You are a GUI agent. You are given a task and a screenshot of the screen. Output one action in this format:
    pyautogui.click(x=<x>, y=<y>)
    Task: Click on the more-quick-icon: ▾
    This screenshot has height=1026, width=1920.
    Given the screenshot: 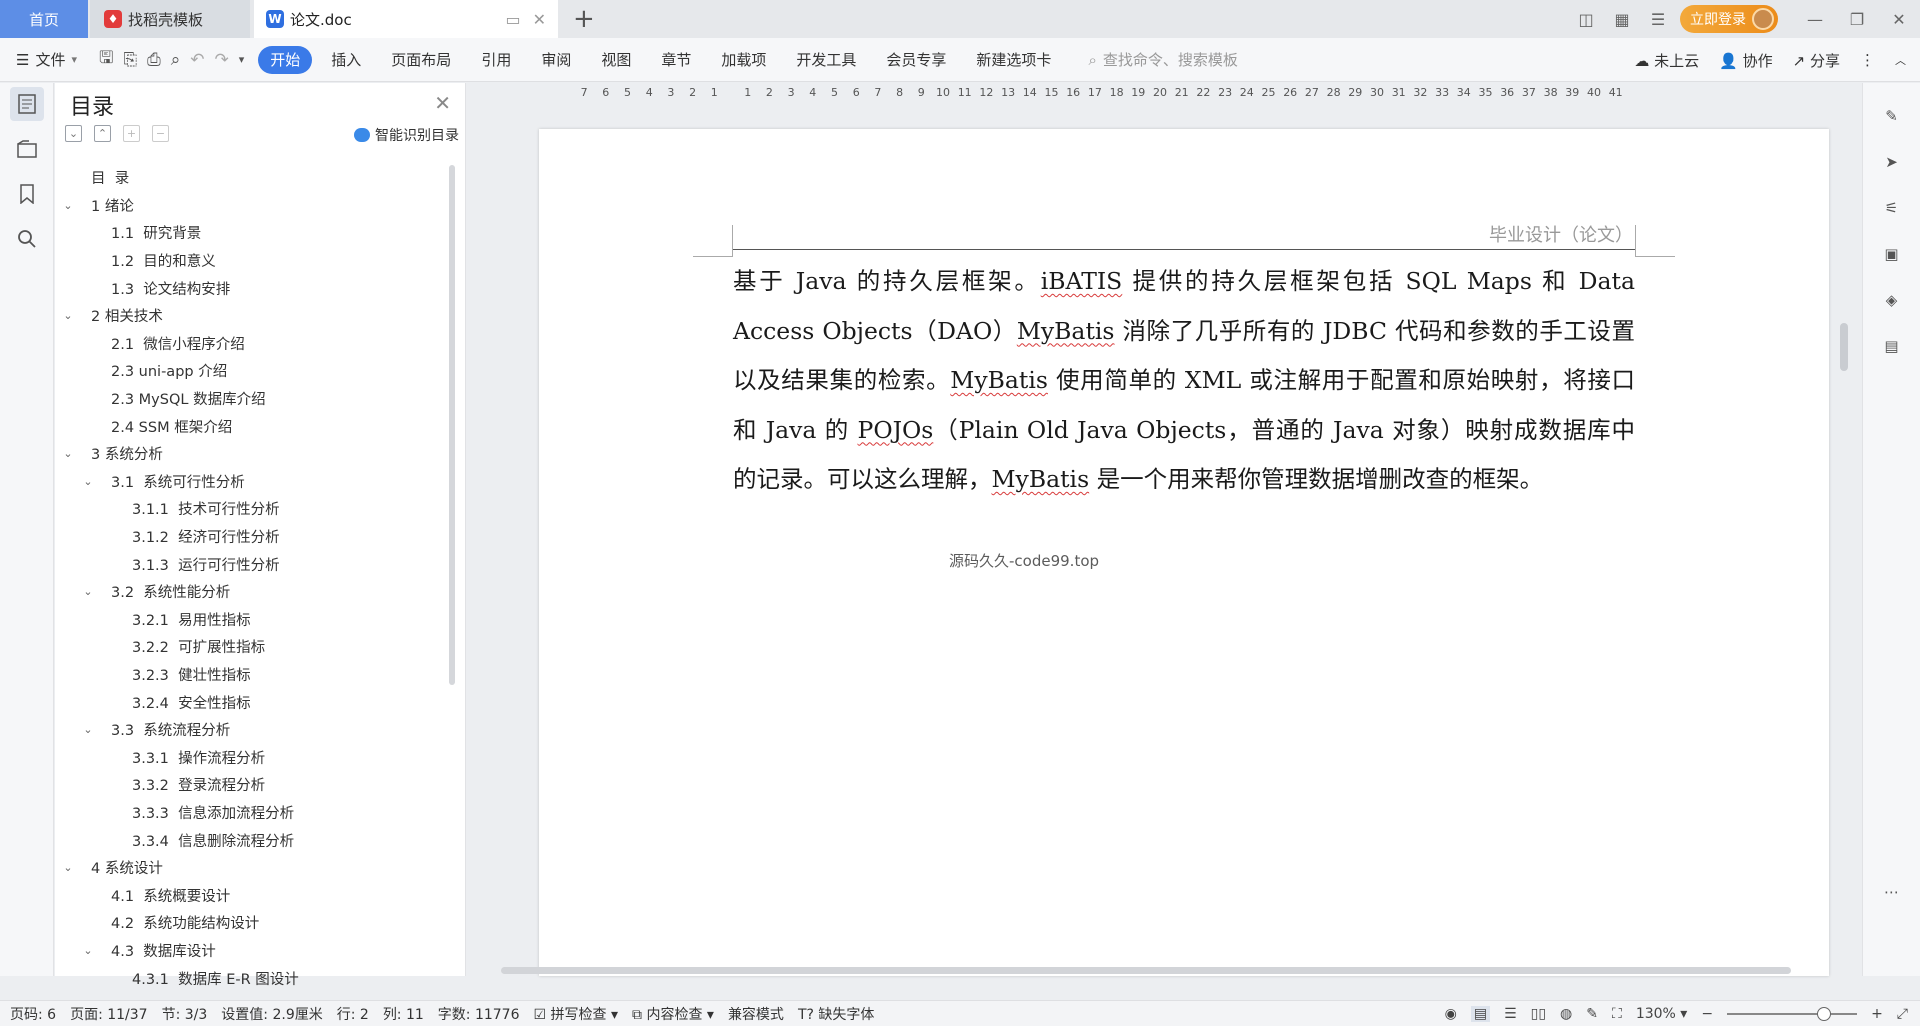 What is the action you would take?
    pyautogui.click(x=242, y=59)
    